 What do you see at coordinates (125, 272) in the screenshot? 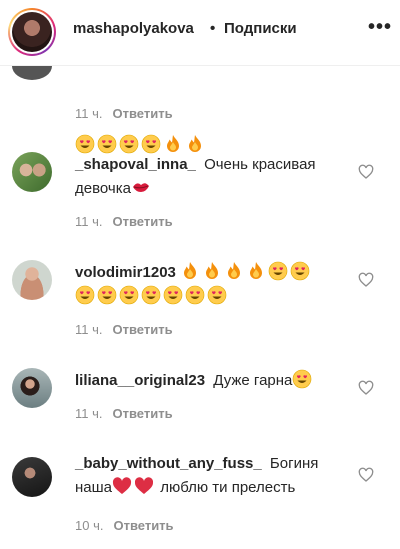
I see `comment-username: volodimir1203` at bounding box center [125, 272].